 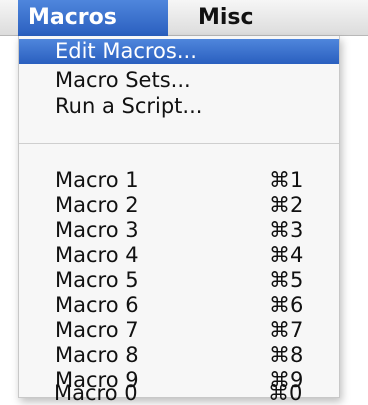 What do you see at coordinates (286, 355) in the screenshot?
I see `shortcut-label: ⌘8` at bounding box center [286, 355].